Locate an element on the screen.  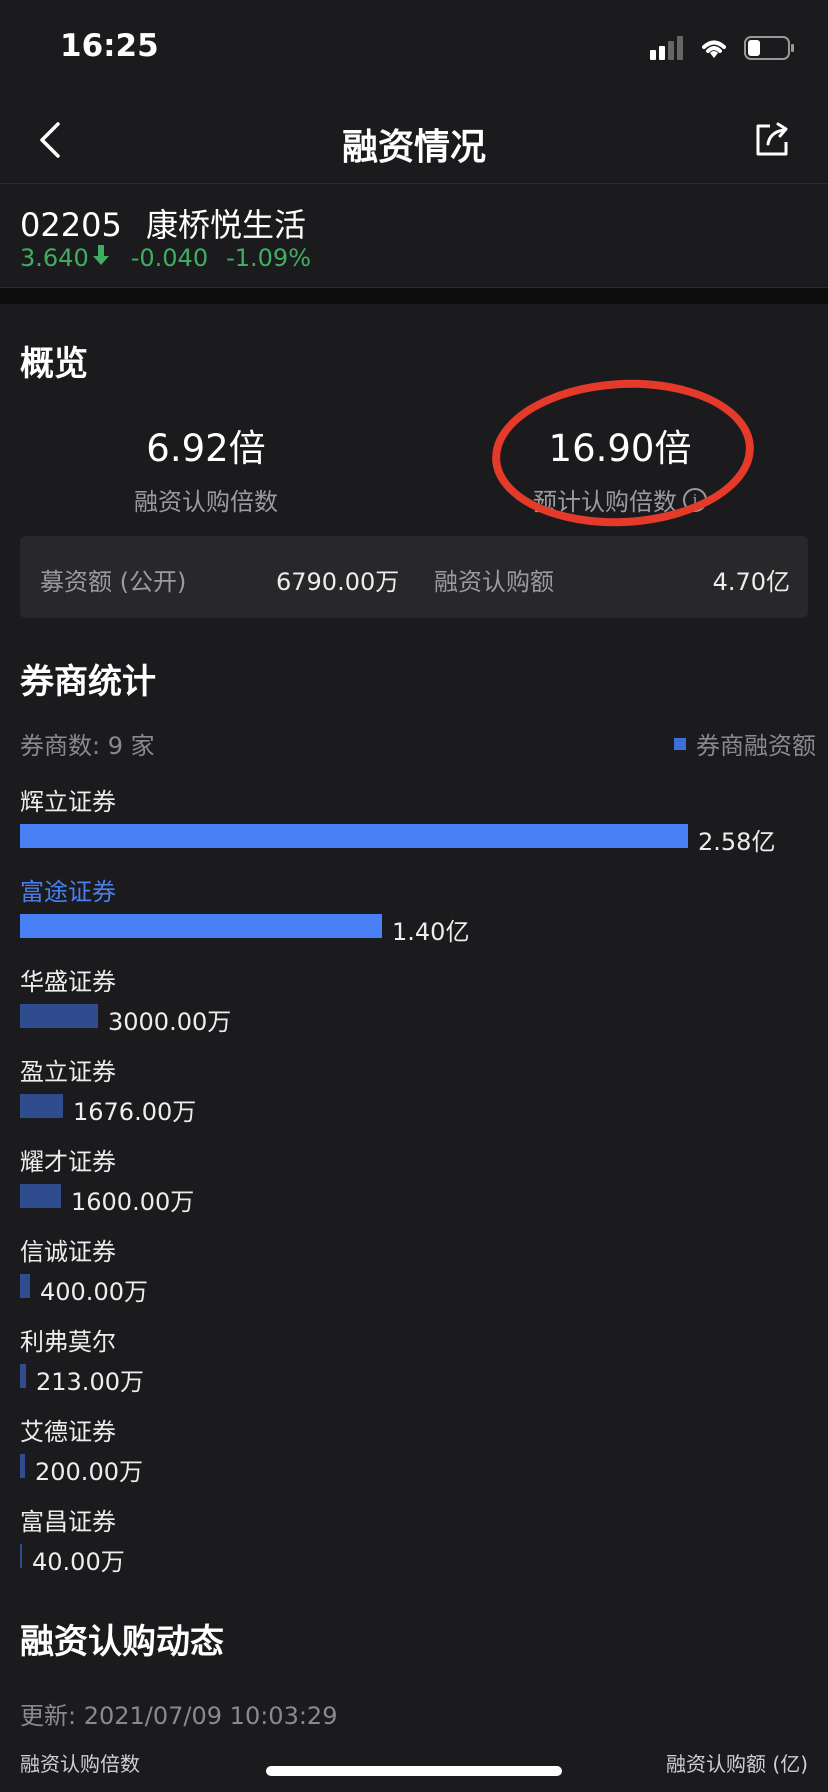
section-divider is located at coordinates (414, 296).